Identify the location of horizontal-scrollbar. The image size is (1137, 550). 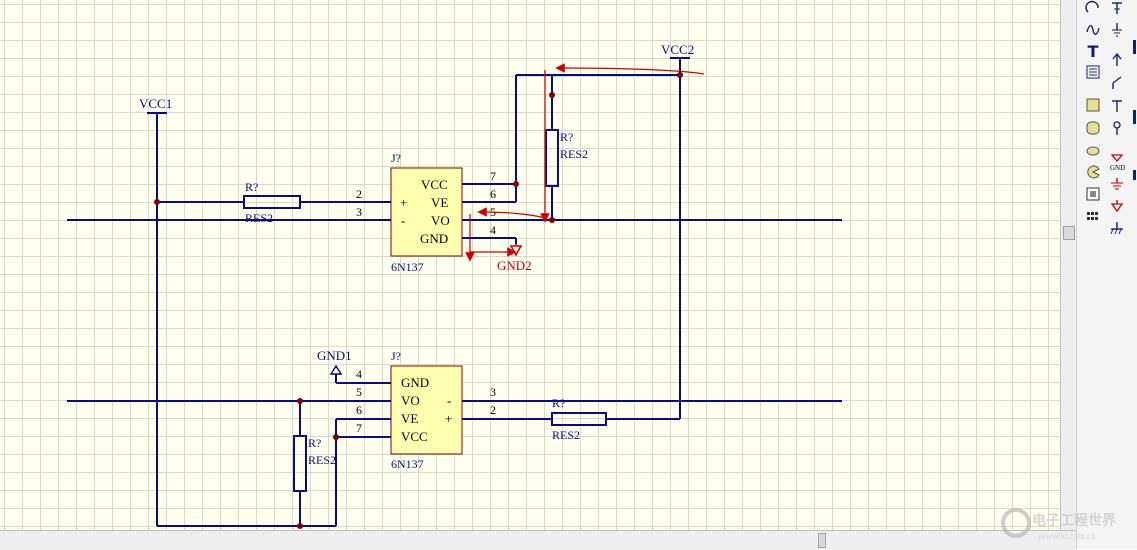
(538, 540).